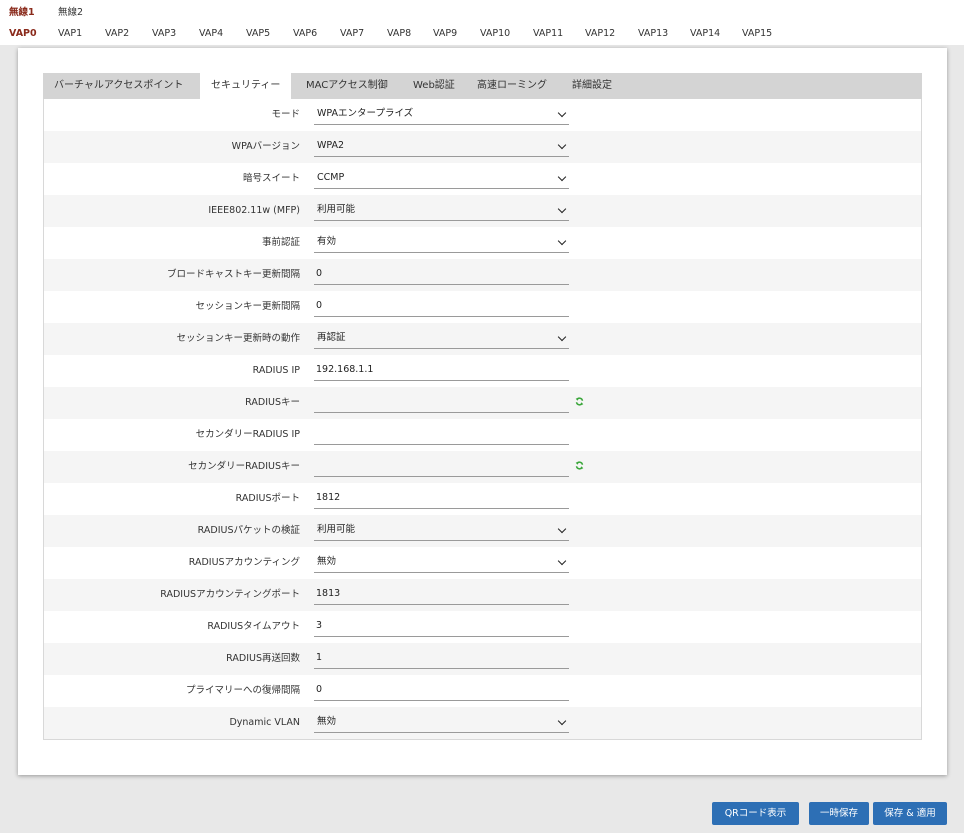 Image resolution: width=964 pixels, height=833 pixels. I want to click on field-label: セカンダリーRADIUSキー, so click(244, 466).